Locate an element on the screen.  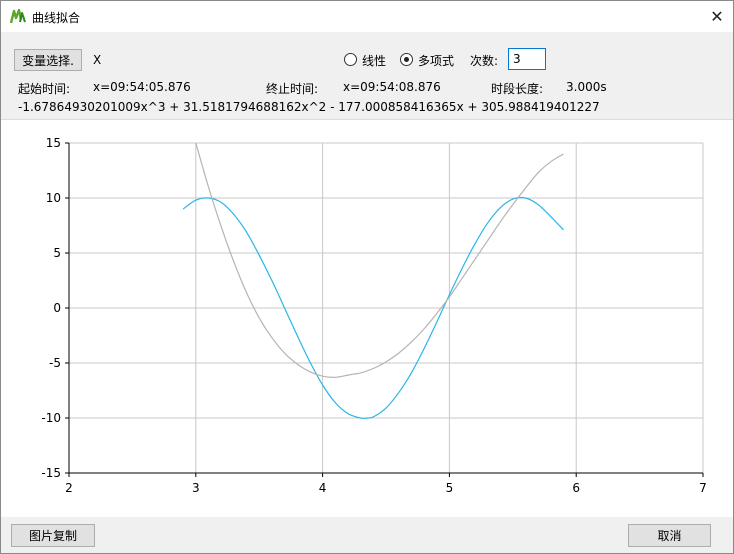
start-time-value: x=09:54:05.876 is located at coordinates (142, 87).